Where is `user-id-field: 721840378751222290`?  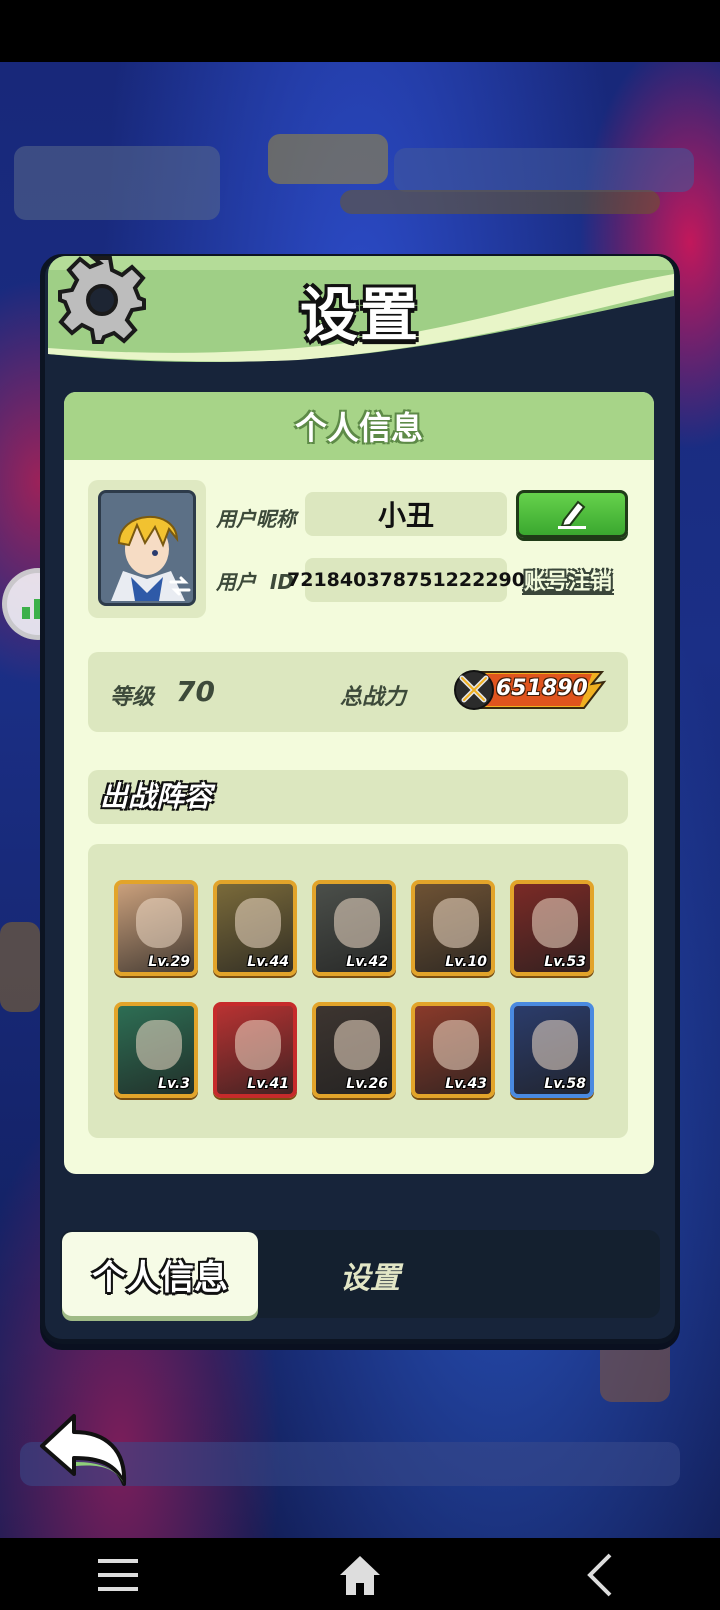
user-id-field: 721840378751222290 is located at coordinates (406, 580).